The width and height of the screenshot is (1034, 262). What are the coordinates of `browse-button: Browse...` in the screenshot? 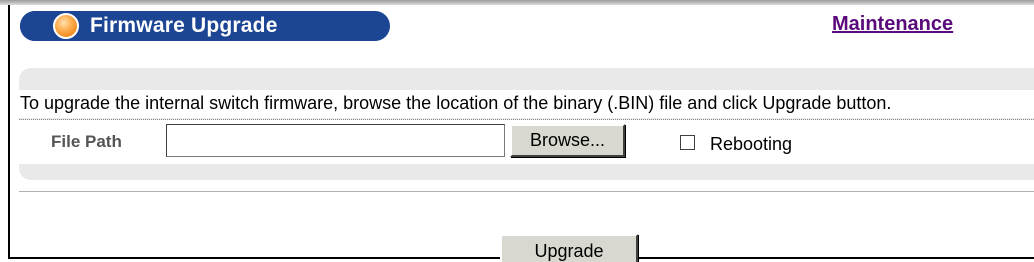 It's located at (567, 140).